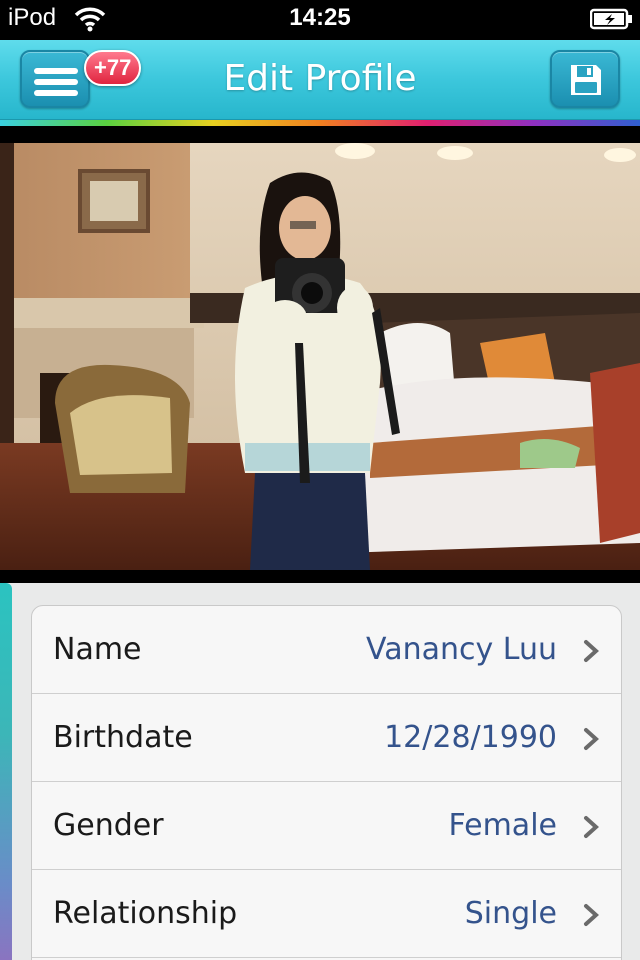 The height and width of the screenshot is (960, 640). Describe the element at coordinates (470, 737) in the screenshot. I see `birthdate-value: 12/28/1990` at that location.